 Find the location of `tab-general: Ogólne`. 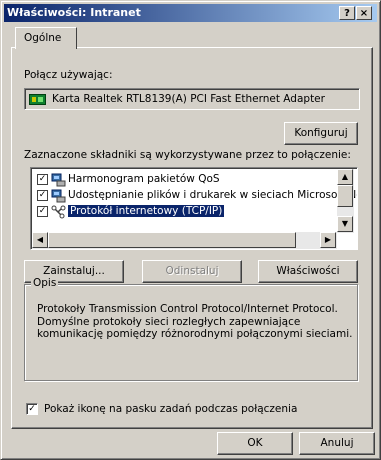

tab-general: Ogólne is located at coordinates (46, 38).